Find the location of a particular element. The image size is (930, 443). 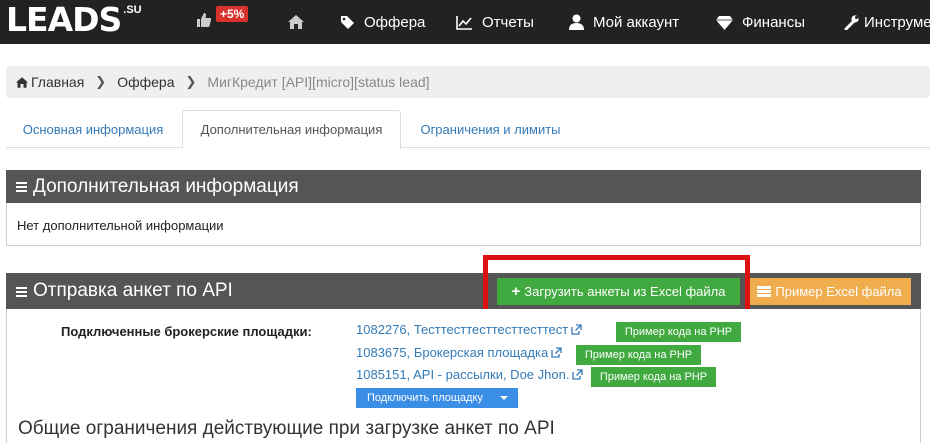

diamond-icon is located at coordinates (724, 22).